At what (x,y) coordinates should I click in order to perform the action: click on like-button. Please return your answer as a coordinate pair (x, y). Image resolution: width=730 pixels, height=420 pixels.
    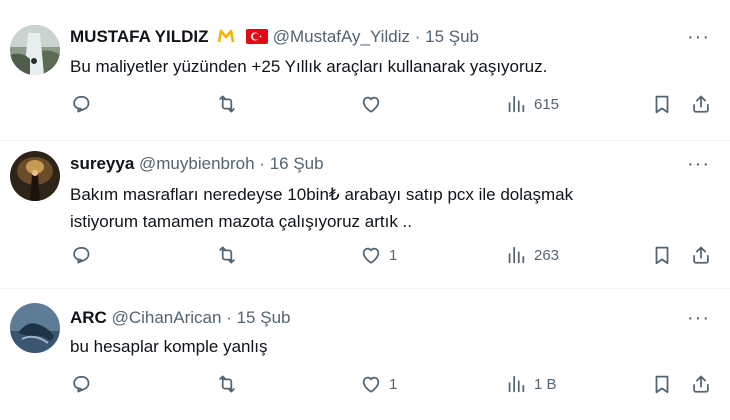
    Looking at the image, I should click on (374, 104).